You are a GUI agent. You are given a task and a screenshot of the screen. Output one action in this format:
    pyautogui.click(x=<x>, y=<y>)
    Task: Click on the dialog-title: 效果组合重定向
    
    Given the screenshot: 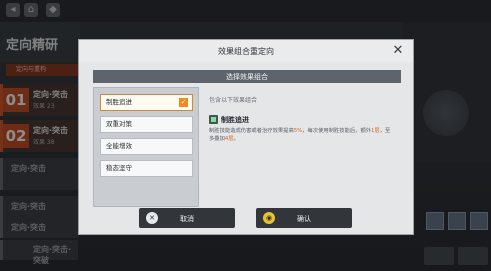 What is the action you would take?
    pyautogui.click(x=246, y=51)
    